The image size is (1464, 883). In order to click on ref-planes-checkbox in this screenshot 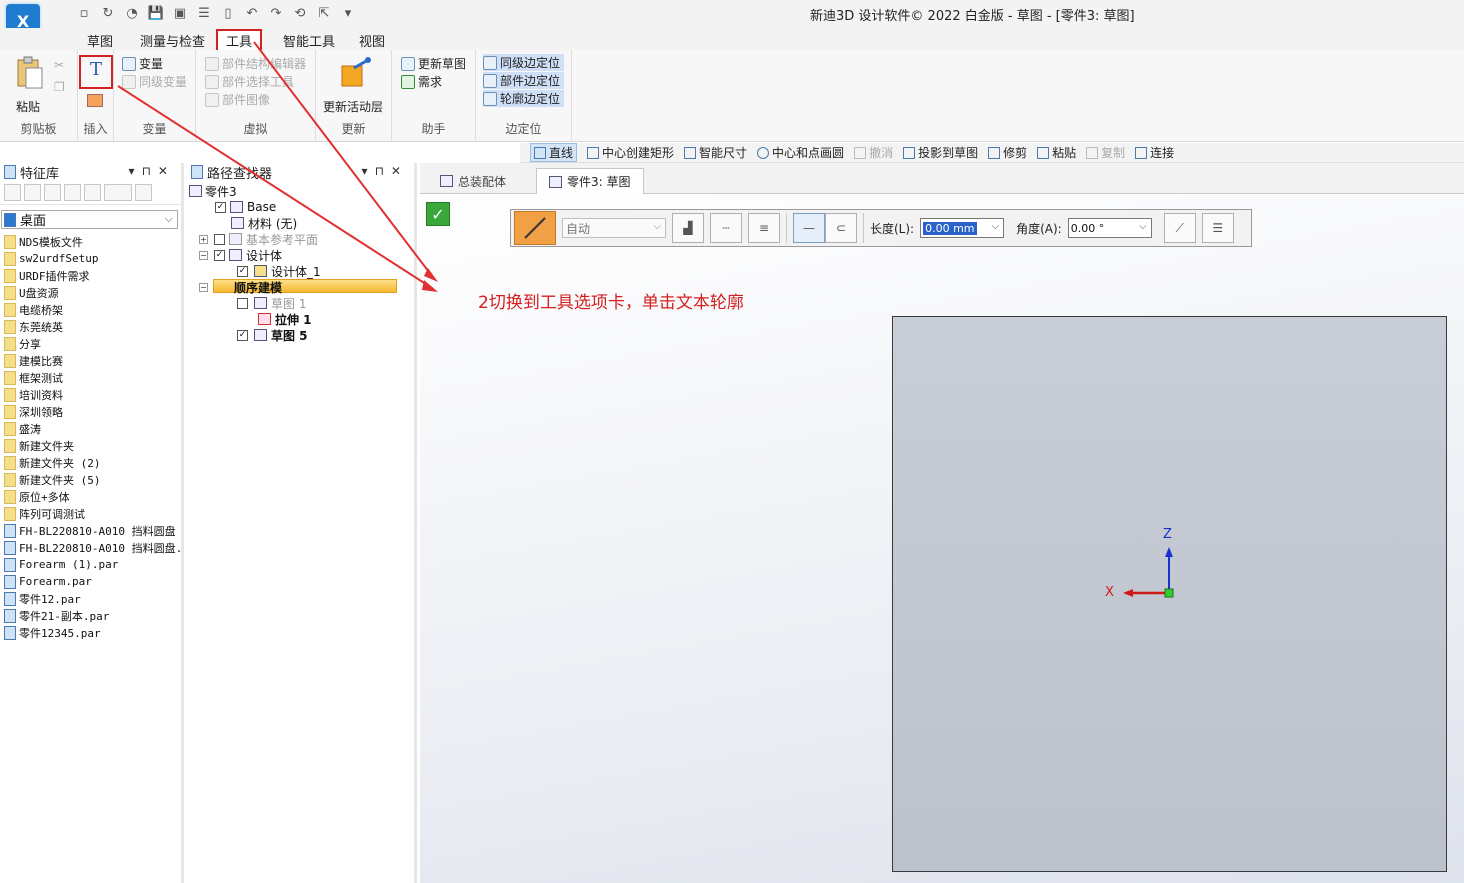, I will do `click(219, 239)`.